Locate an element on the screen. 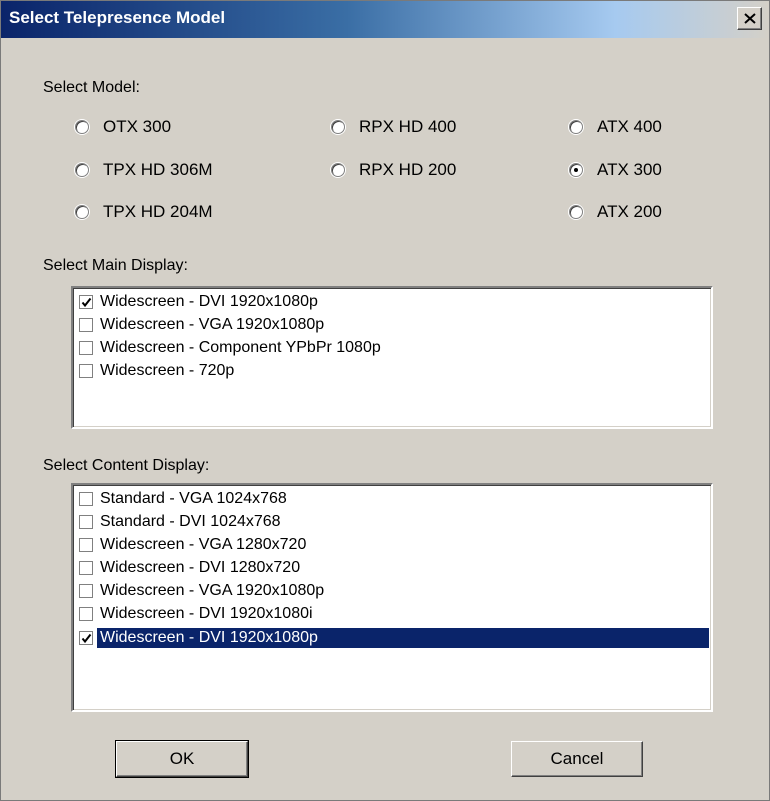  radio-label: RPX HD 200 is located at coordinates (408, 169).